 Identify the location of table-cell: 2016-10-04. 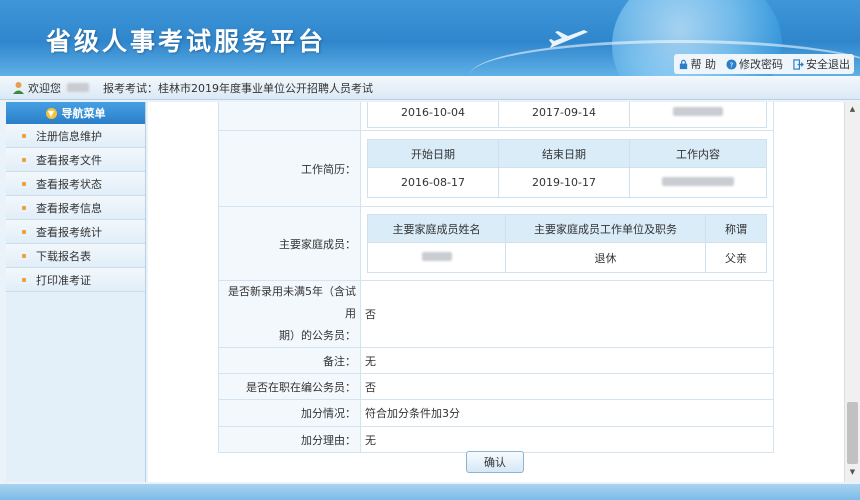
(433, 115).